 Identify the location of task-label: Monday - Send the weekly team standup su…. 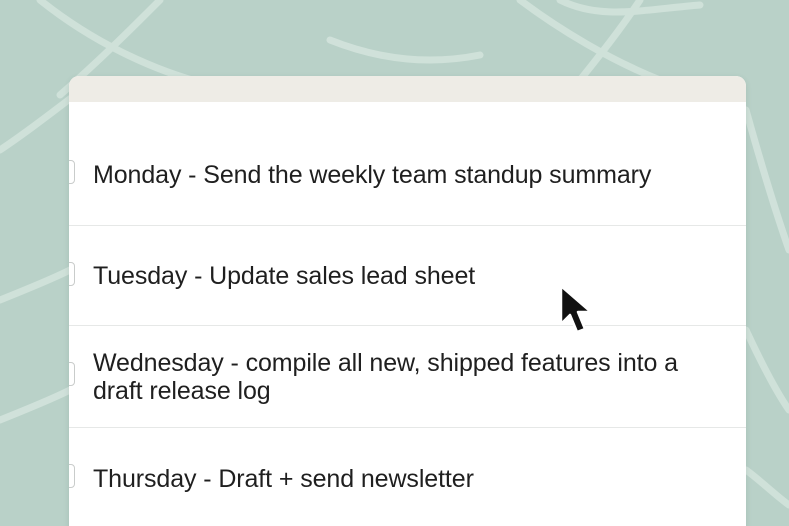
(372, 175).